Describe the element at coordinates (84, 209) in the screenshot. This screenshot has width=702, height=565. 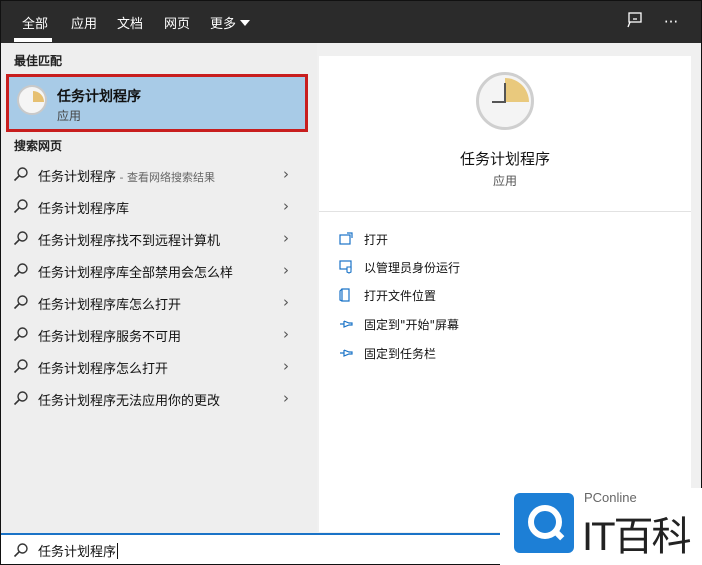
I see `web-result-text: 任务计划程序库` at that location.